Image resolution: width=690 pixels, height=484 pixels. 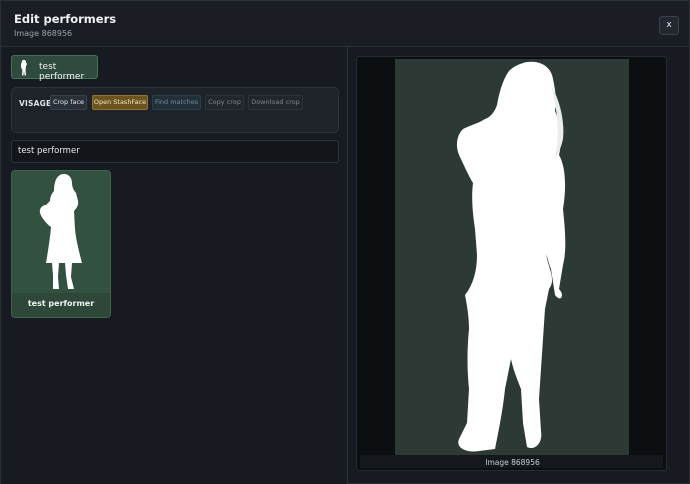 What do you see at coordinates (65, 19) in the screenshot?
I see `modal-title: Edit performers` at bounding box center [65, 19].